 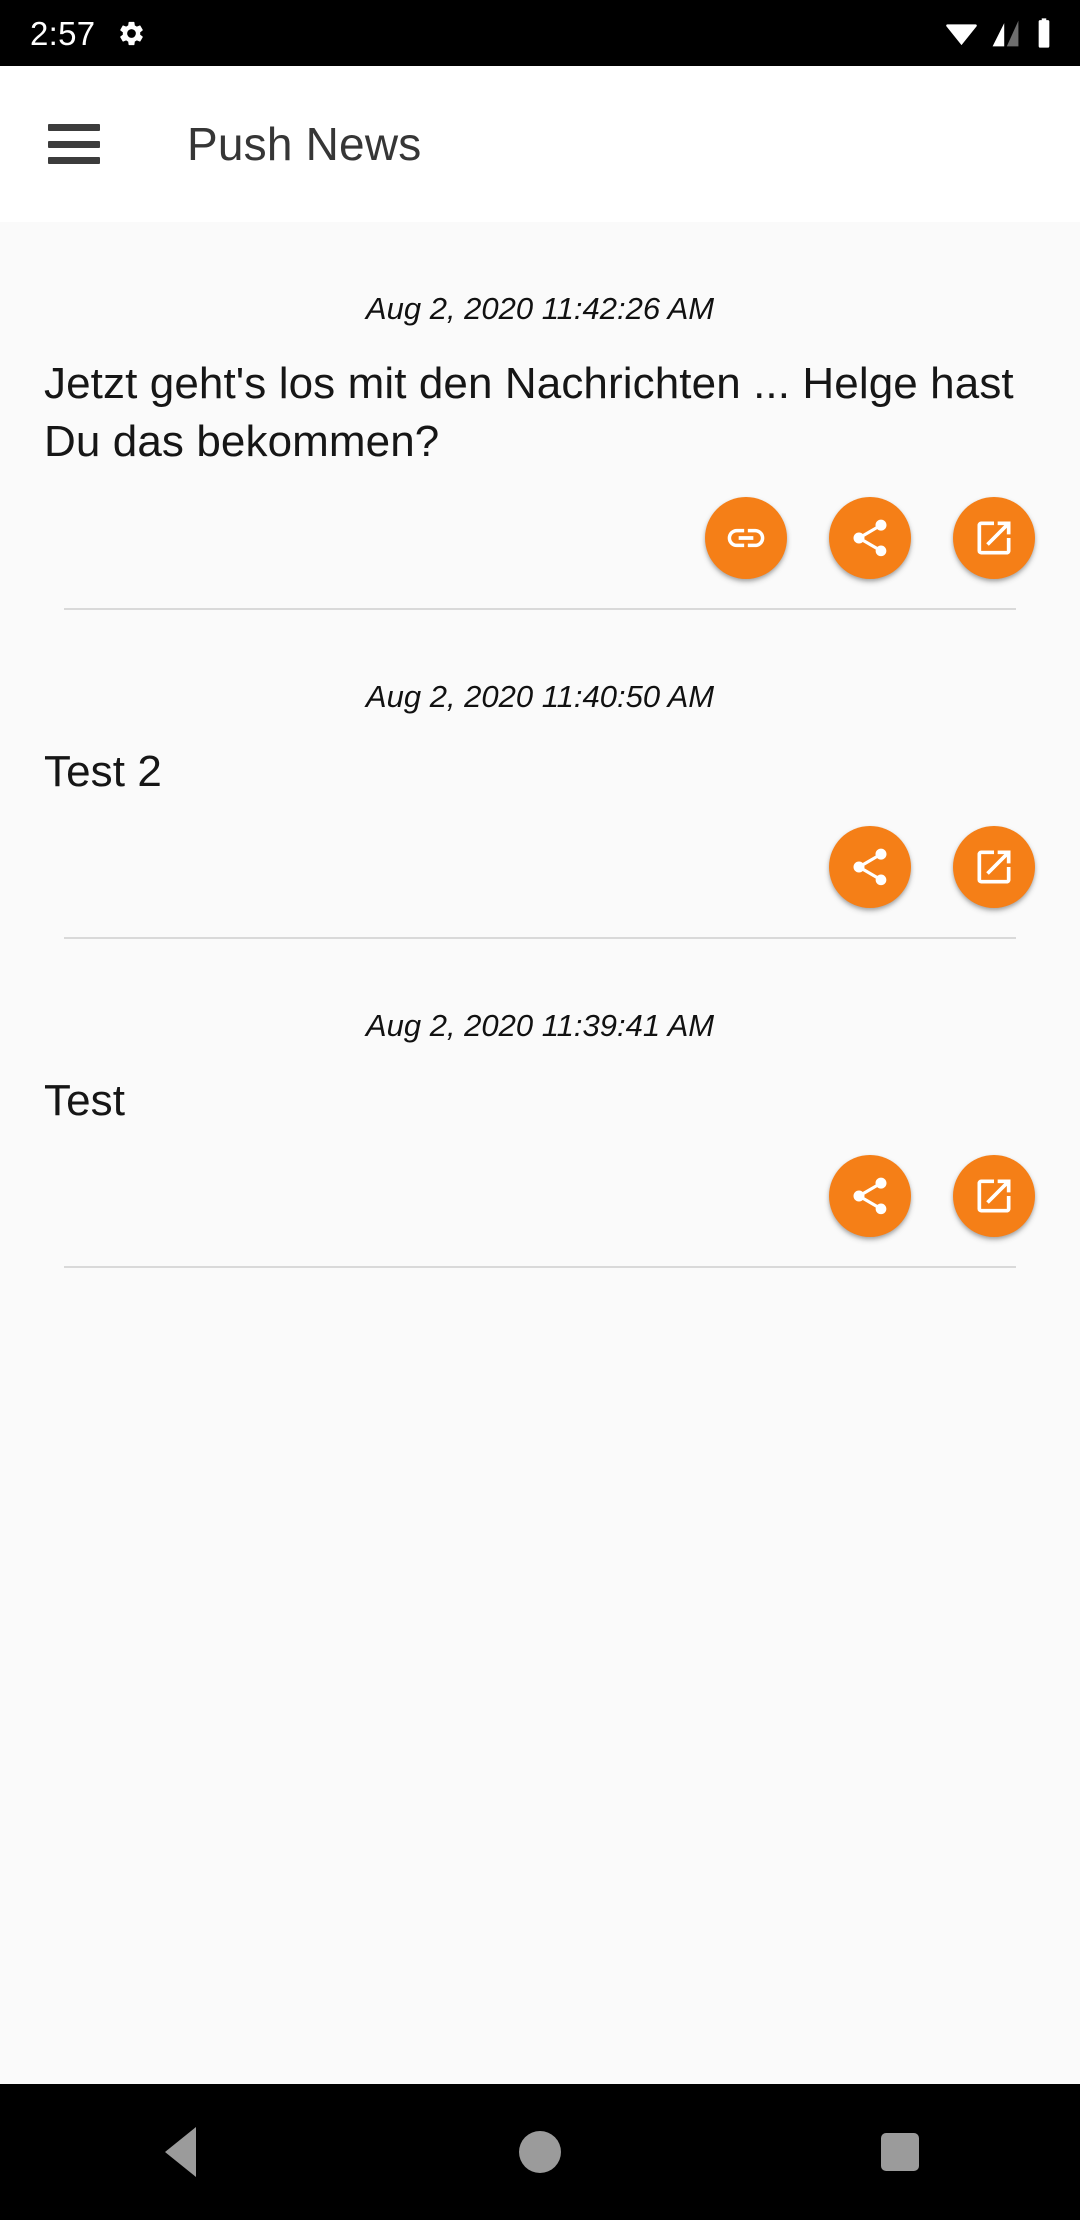 I want to click on link-icon, so click(x=746, y=538).